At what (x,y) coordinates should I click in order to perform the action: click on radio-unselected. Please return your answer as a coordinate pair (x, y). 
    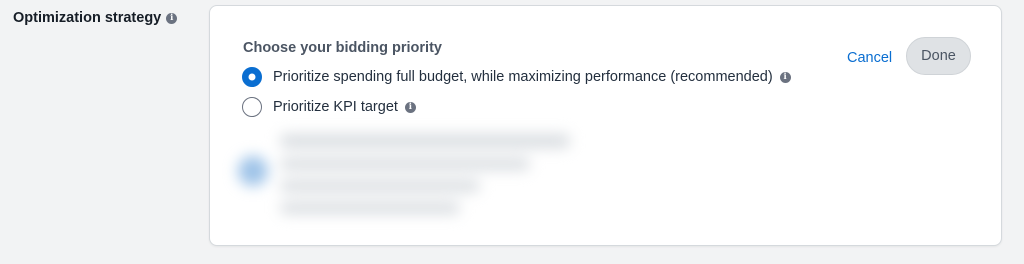
    Looking at the image, I should click on (252, 107).